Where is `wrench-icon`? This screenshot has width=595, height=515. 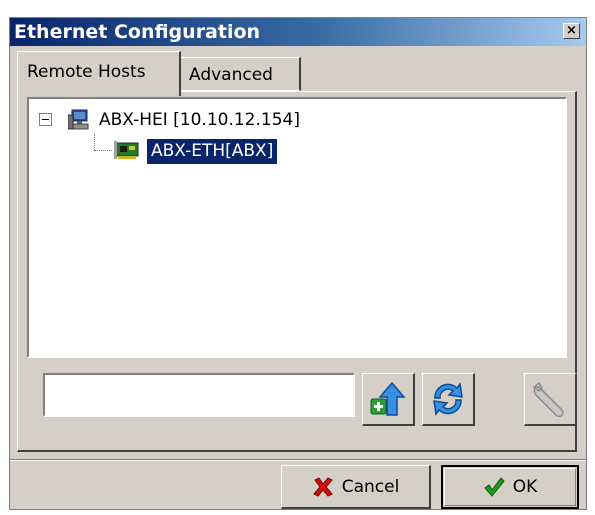
wrench-icon is located at coordinates (548, 400).